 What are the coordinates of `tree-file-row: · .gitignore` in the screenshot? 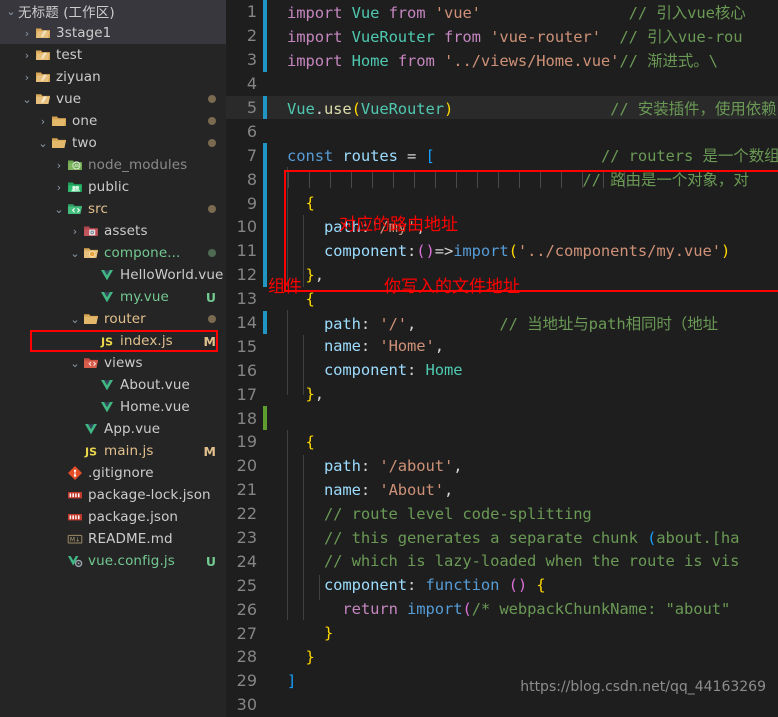 It's located at (113, 473).